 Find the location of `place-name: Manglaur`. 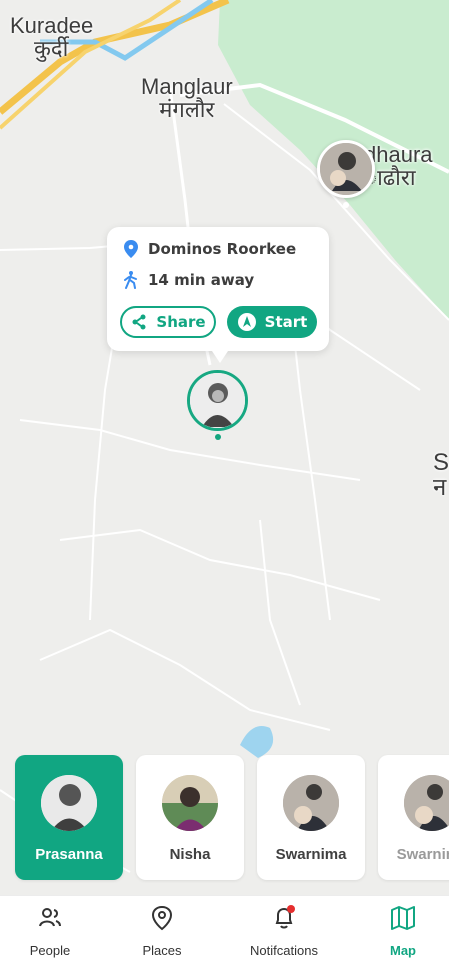

place-name: Manglaur is located at coordinates (187, 86).